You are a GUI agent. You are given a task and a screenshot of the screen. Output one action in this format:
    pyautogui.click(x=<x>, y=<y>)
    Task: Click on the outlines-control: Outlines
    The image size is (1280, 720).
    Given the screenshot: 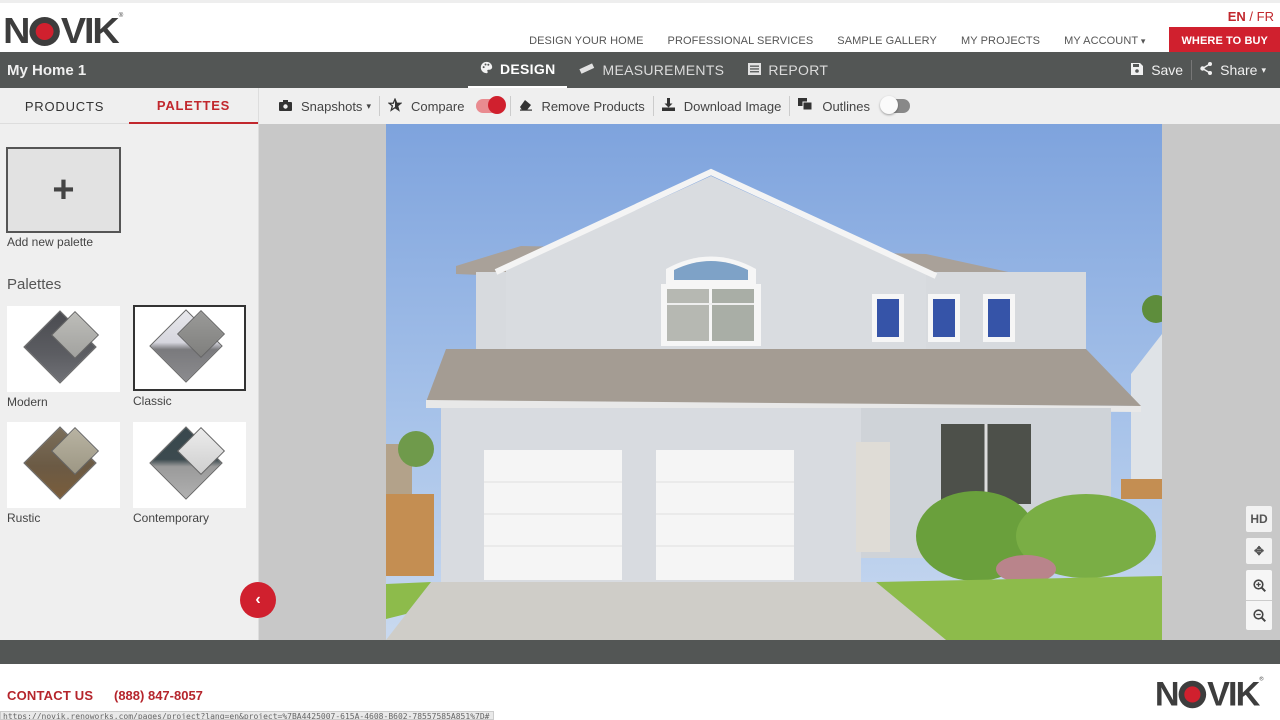 What is the action you would take?
    pyautogui.click(x=834, y=106)
    